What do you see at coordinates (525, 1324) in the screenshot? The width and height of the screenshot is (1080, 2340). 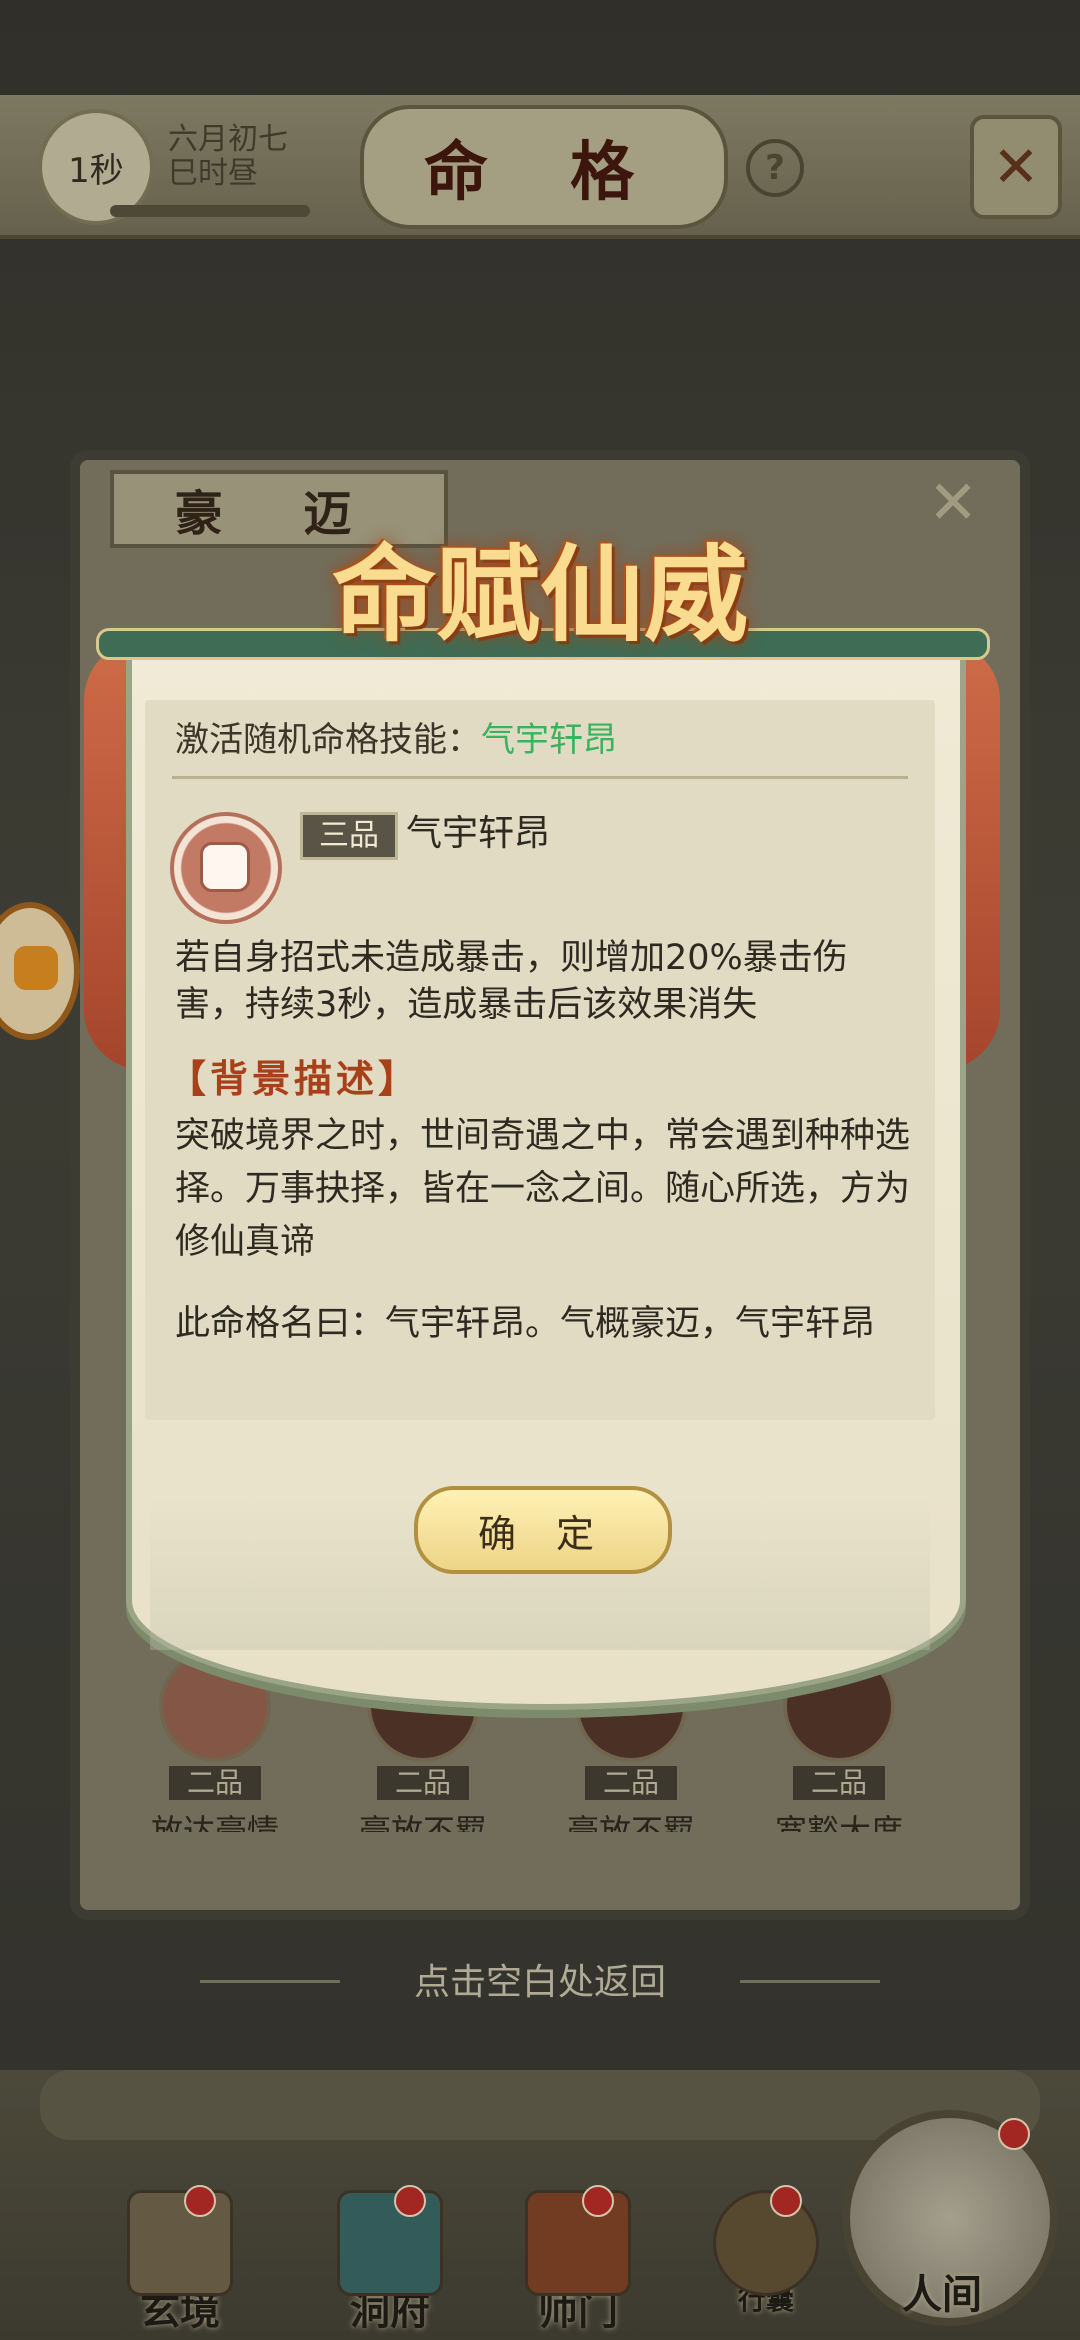 I see `skill-name-lore: 此命格名曰：气宇轩昂。气概豪迈，气宇轩昂` at bounding box center [525, 1324].